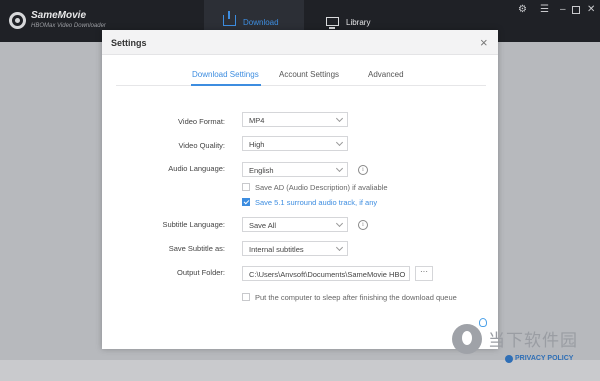  Describe the element at coordinates (332, 23) in the screenshot. I see `library-icon` at that location.